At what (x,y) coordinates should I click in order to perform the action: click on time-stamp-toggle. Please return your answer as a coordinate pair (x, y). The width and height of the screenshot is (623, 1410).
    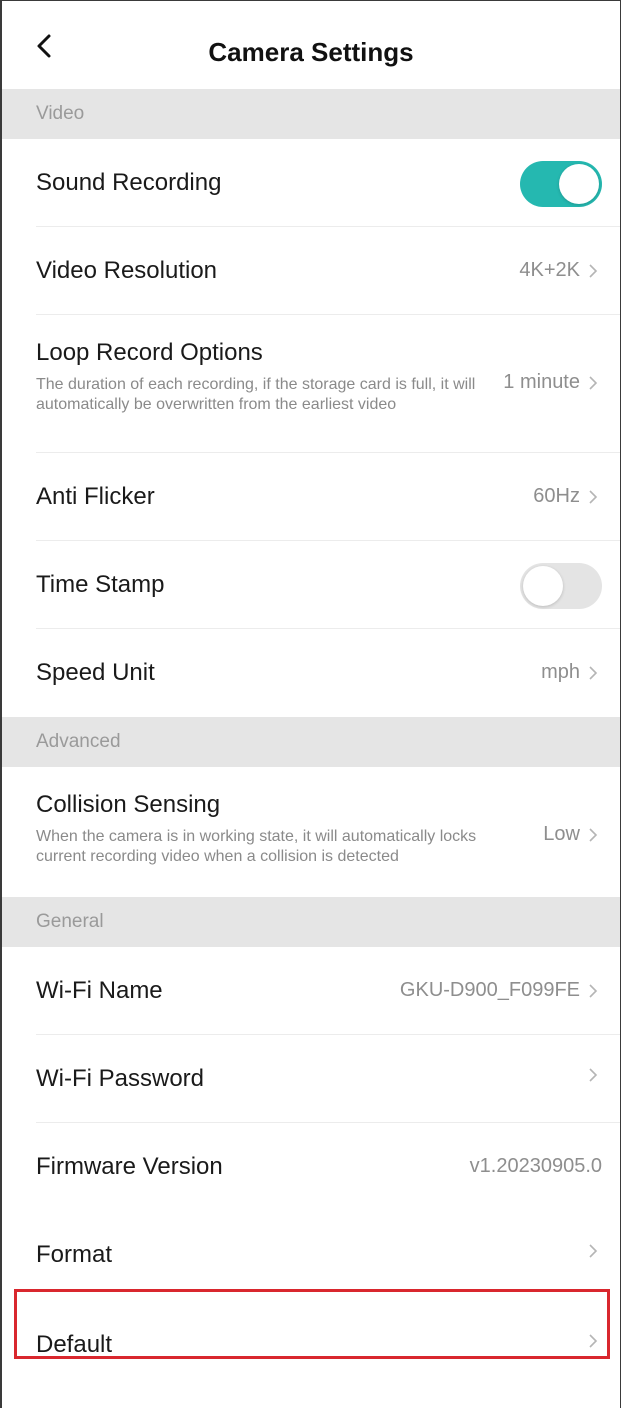
    Looking at the image, I should click on (561, 586).